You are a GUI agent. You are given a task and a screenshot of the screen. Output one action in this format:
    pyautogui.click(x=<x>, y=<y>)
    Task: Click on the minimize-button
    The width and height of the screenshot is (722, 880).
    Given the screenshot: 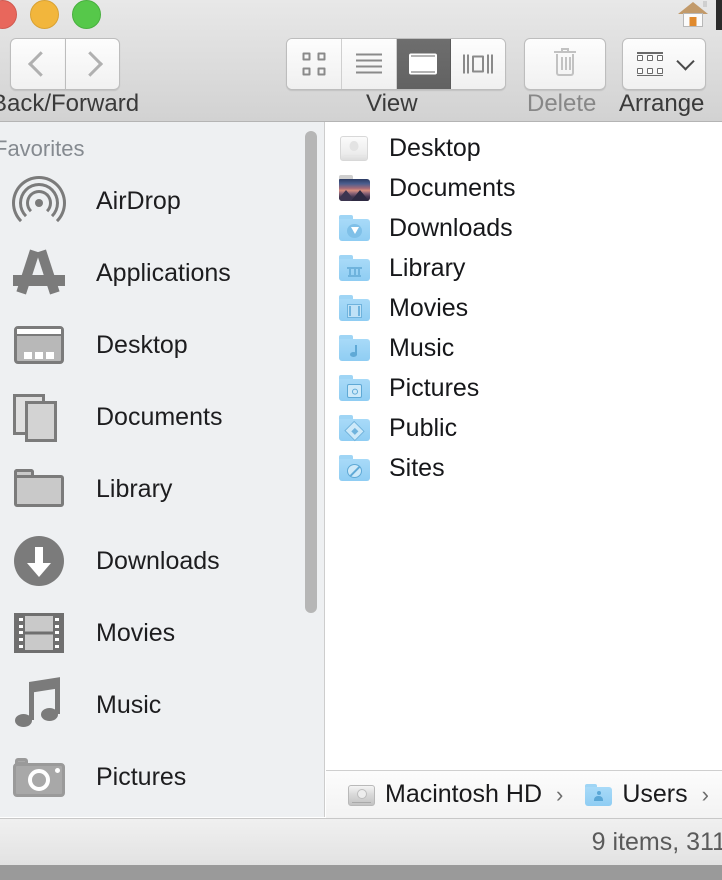 What is the action you would take?
    pyautogui.click(x=44, y=14)
    